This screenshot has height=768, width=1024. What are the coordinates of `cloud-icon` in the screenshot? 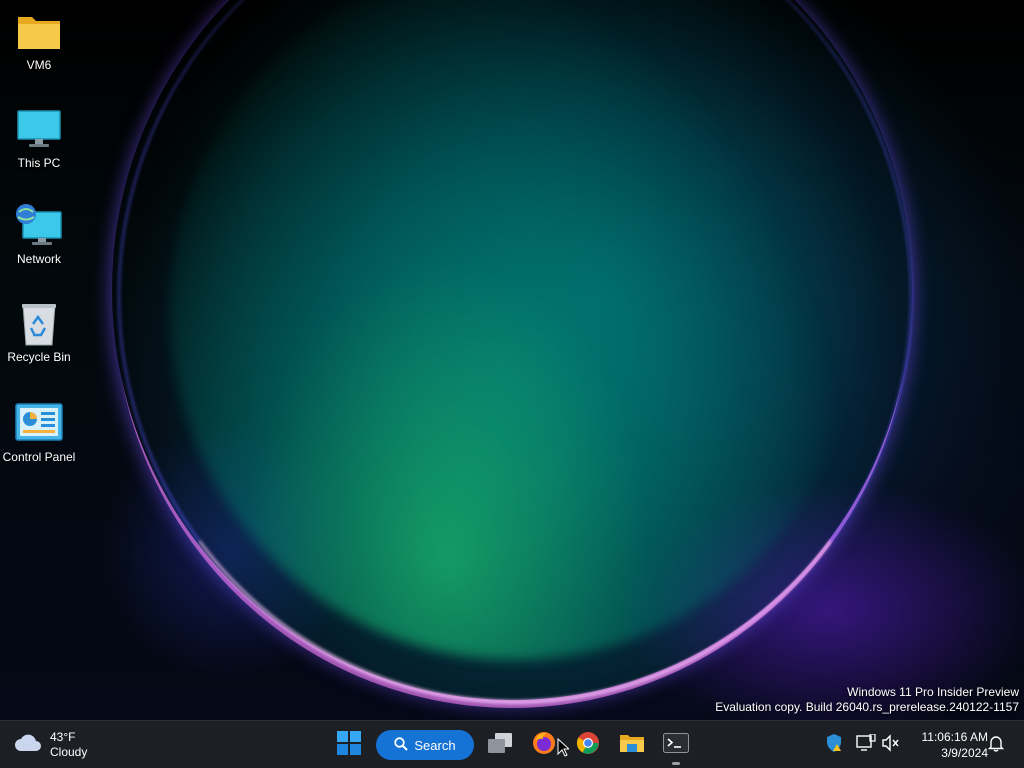 It's located at (28, 745).